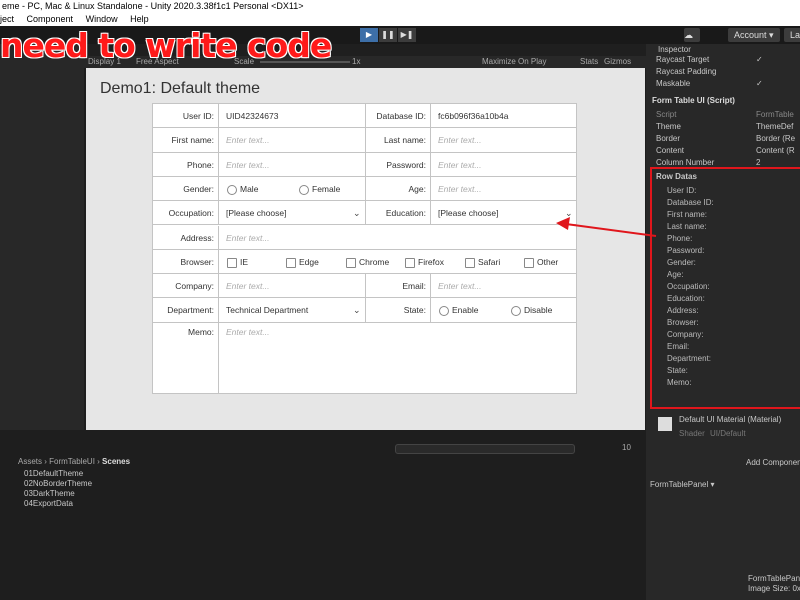 This screenshot has height=600, width=800. I want to click on browser-chrome-label: Chrome, so click(374, 261).